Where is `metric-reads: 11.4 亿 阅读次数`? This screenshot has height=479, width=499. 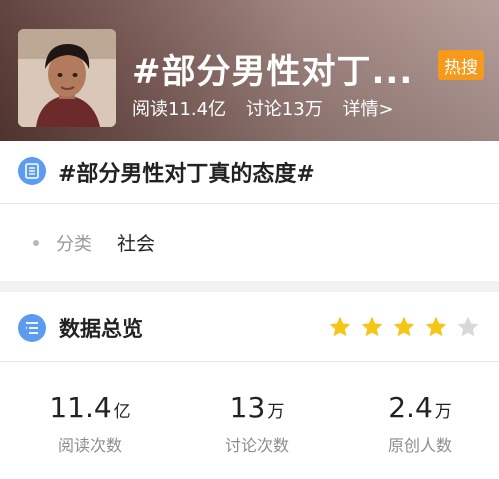
metric-reads: 11.4 亿 阅读次数 is located at coordinates (90, 424).